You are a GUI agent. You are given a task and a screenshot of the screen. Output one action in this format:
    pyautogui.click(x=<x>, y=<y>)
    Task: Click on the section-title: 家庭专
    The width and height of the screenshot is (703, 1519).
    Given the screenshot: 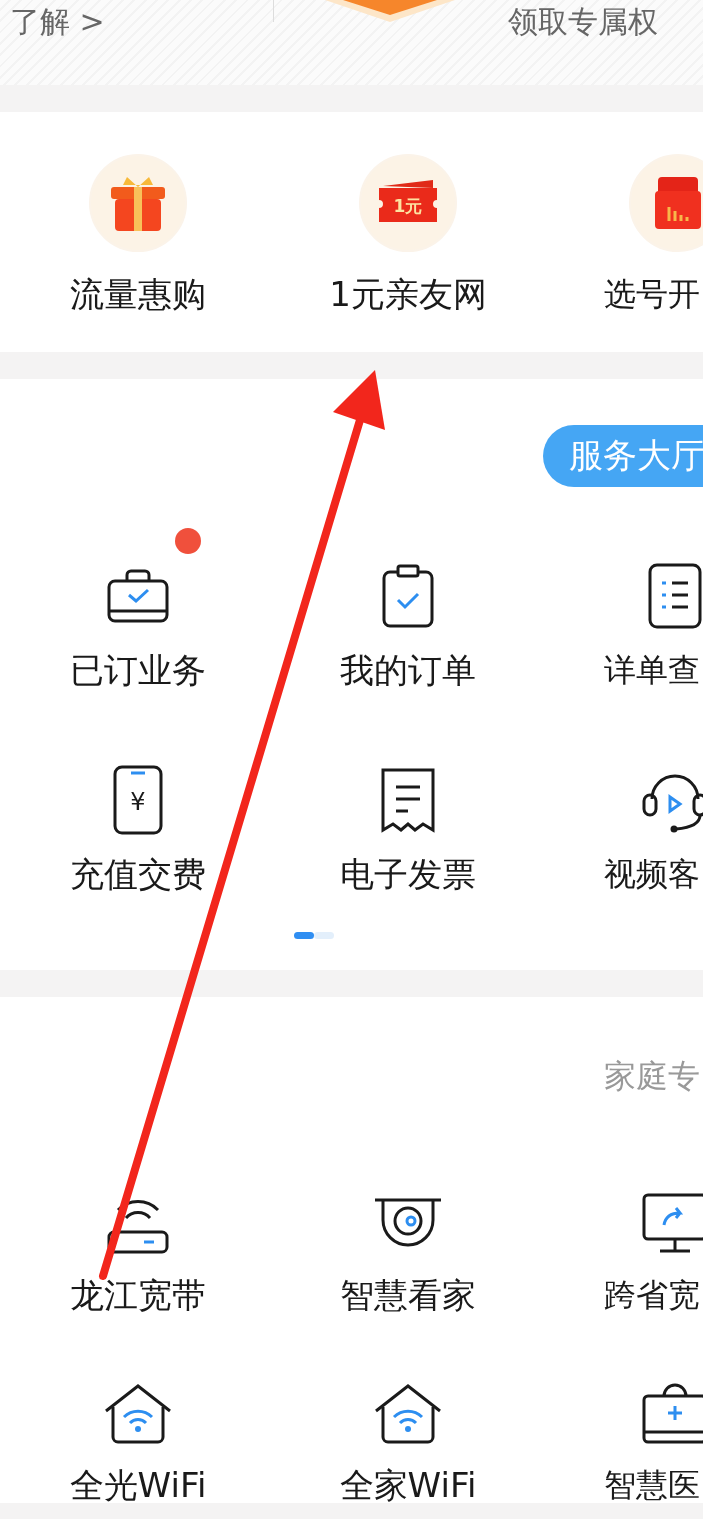 What is the action you would take?
    pyautogui.click(x=651, y=1076)
    